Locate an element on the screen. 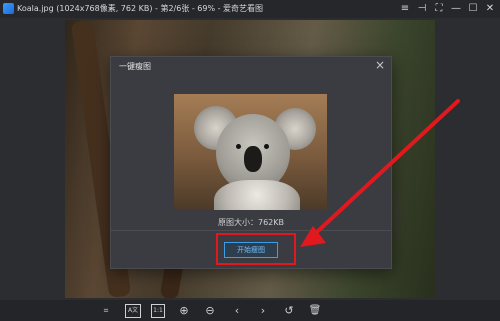  annotation-arrow is located at coordinates (380, 173).